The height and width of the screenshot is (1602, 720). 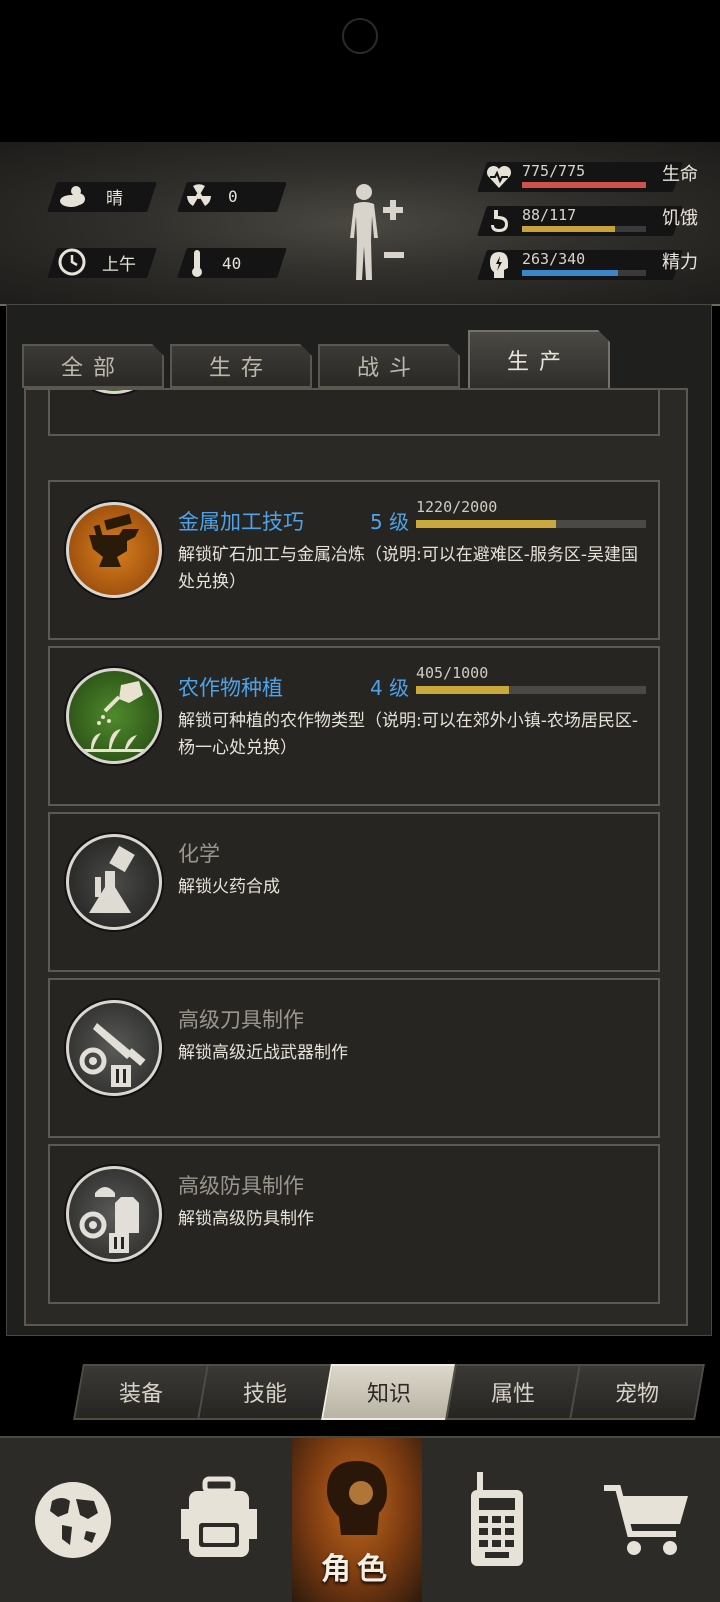 What do you see at coordinates (680, 174) in the screenshot?
I see `health-label: 生命` at bounding box center [680, 174].